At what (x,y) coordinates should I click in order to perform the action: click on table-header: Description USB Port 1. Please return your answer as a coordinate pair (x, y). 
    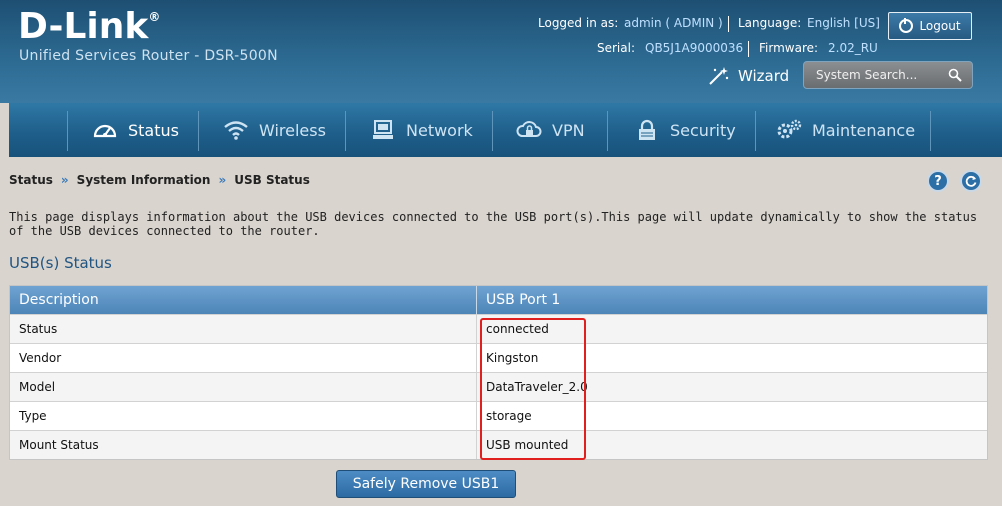
    Looking at the image, I should click on (498, 300).